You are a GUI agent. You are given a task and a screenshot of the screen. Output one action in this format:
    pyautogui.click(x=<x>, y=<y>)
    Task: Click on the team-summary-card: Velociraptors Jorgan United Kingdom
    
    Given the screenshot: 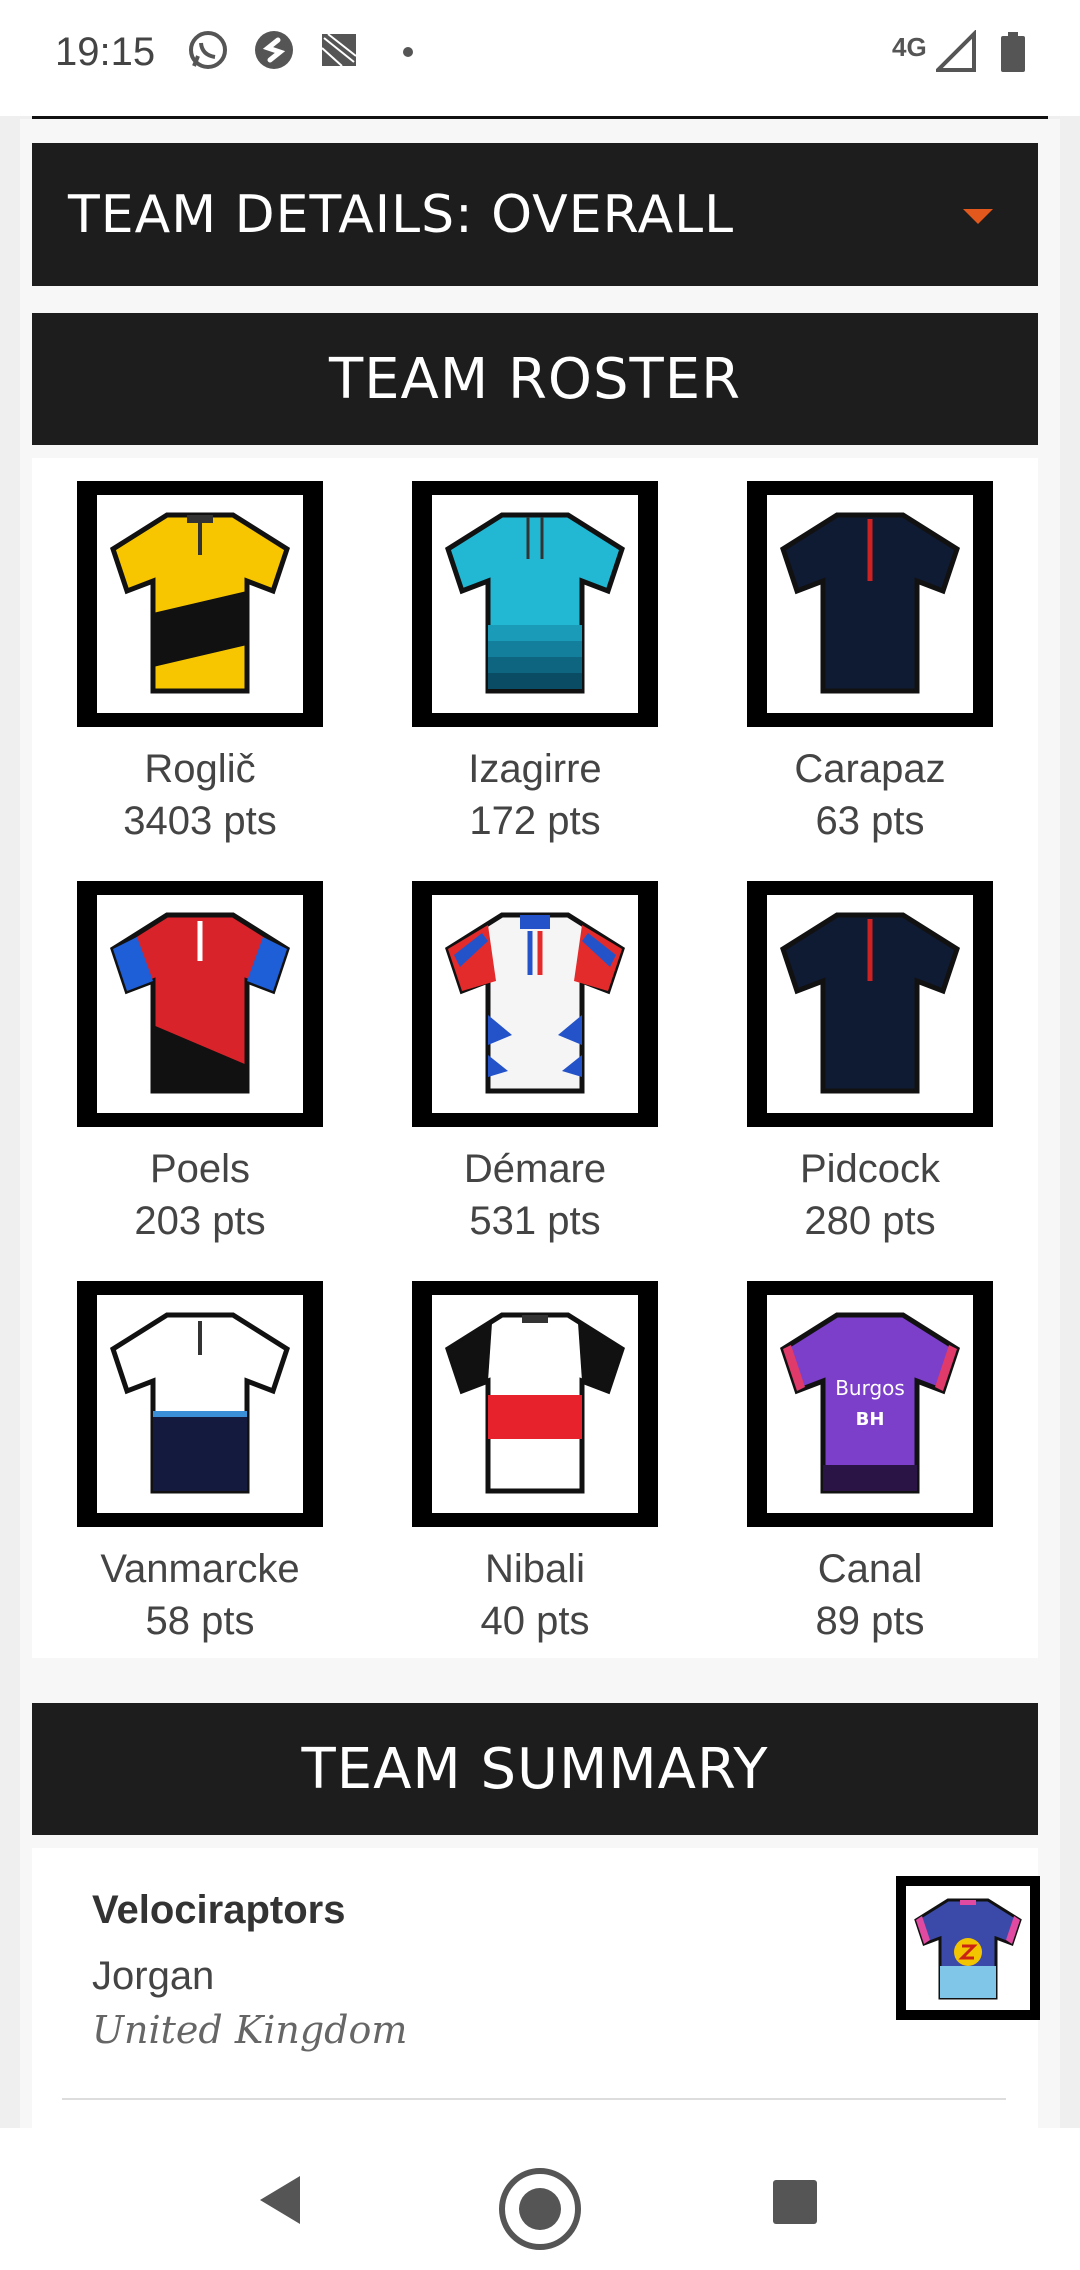 What is the action you would take?
    pyautogui.click(x=536, y=1988)
    